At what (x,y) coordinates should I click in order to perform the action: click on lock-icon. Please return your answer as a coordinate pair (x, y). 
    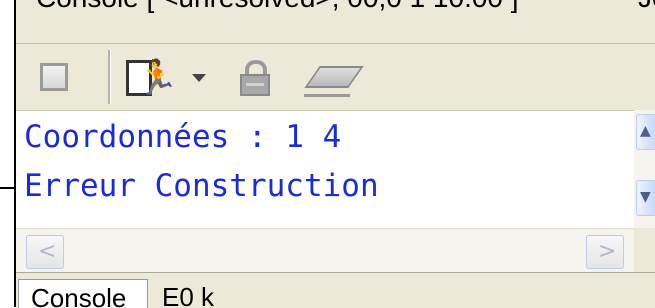
    Looking at the image, I should click on (255, 85).